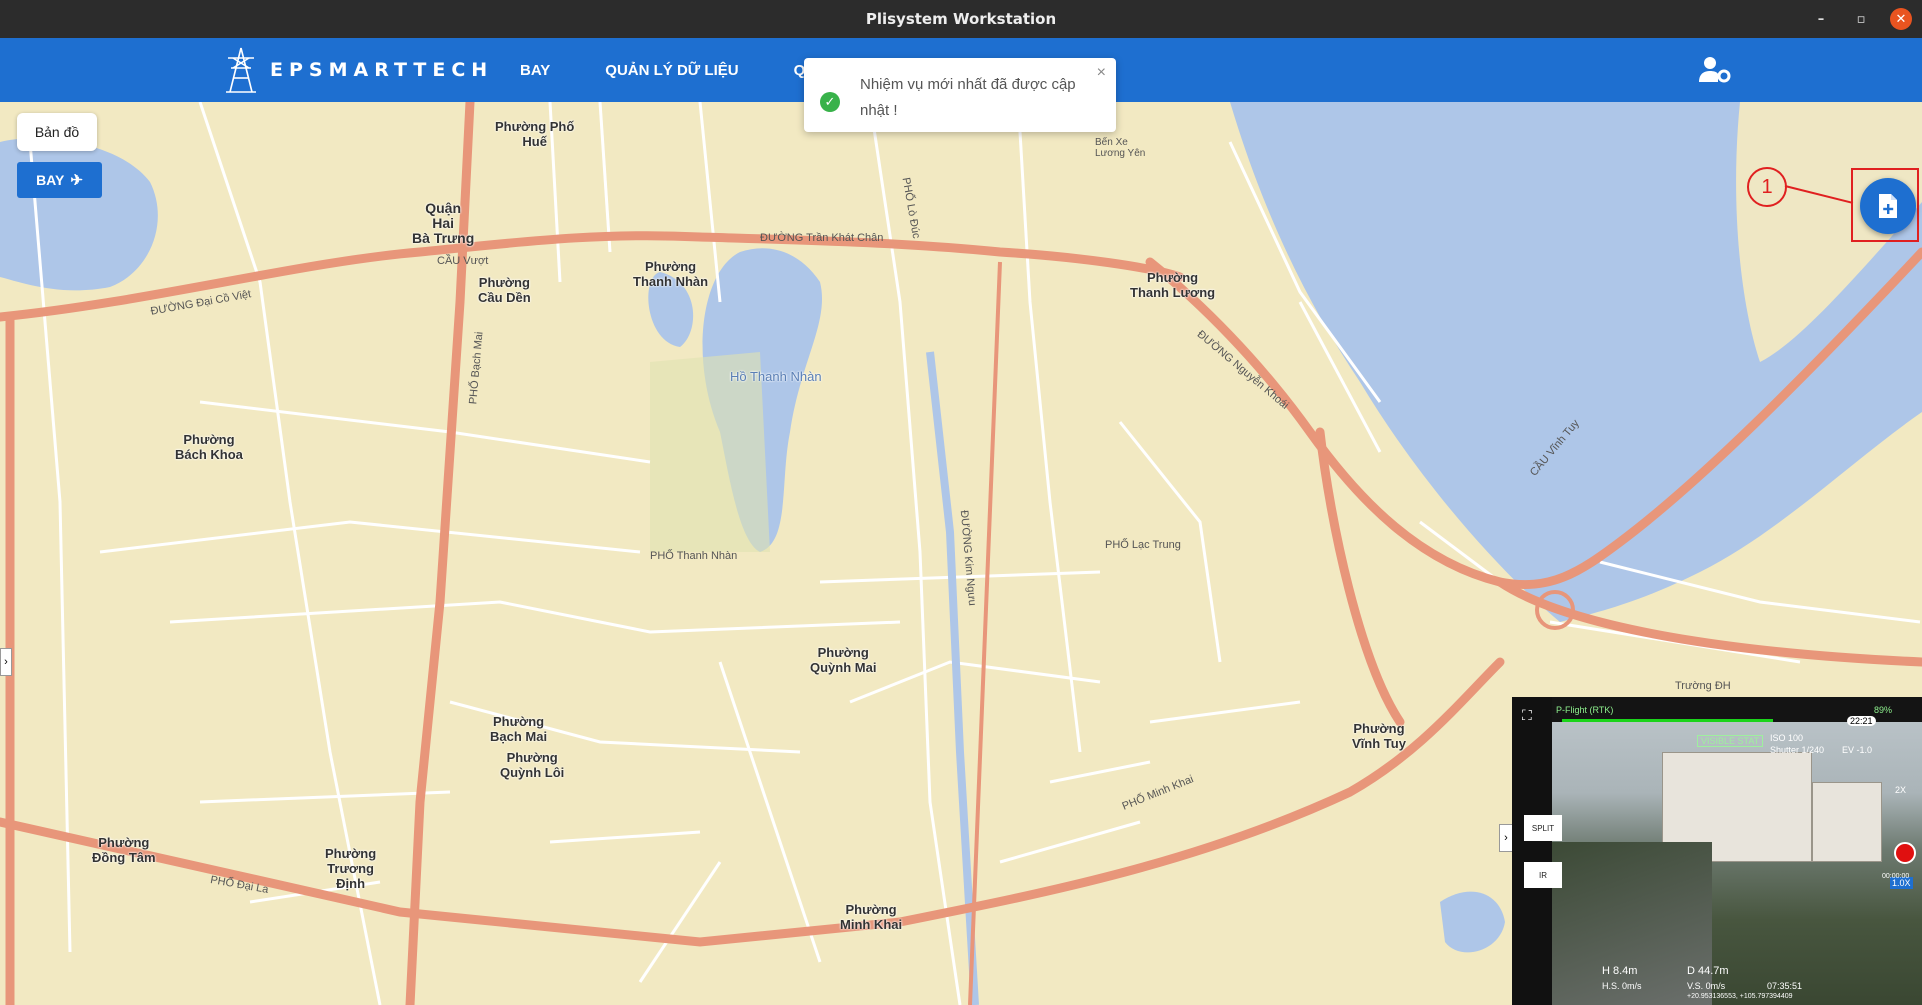  What do you see at coordinates (1767, 187) in the screenshot?
I see `callout-marker: 1` at bounding box center [1767, 187].